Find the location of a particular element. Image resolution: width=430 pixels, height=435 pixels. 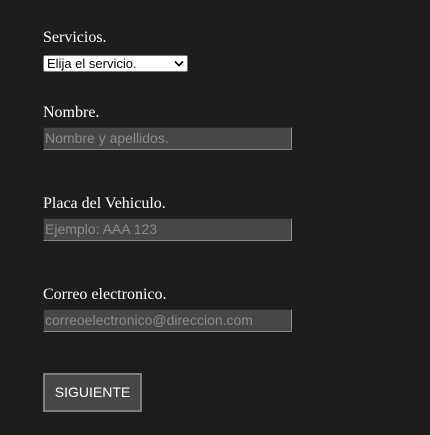

correo-input: correoelectronico@direccion.com is located at coordinates (167, 320).